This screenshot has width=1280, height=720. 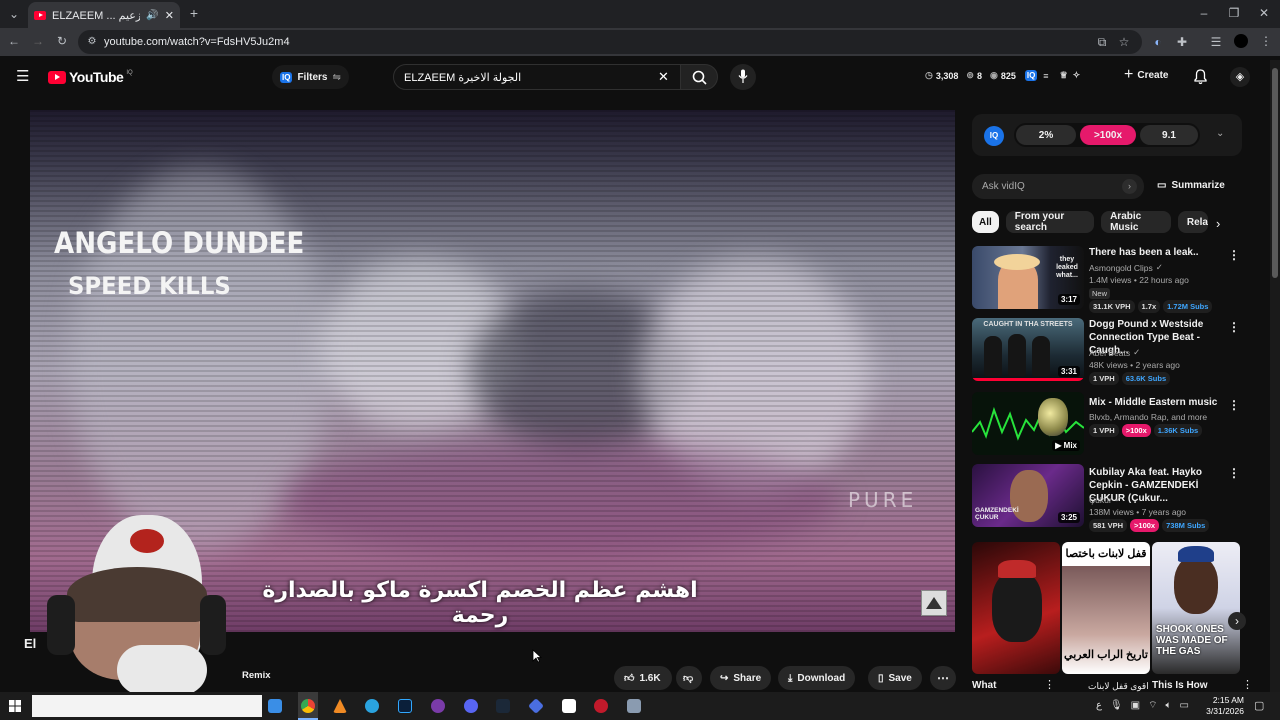 What do you see at coordinates (1196, 608) in the screenshot?
I see `short-thumbnail: SHOOK ONES WAS MADE OF THE GAS` at bounding box center [1196, 608].